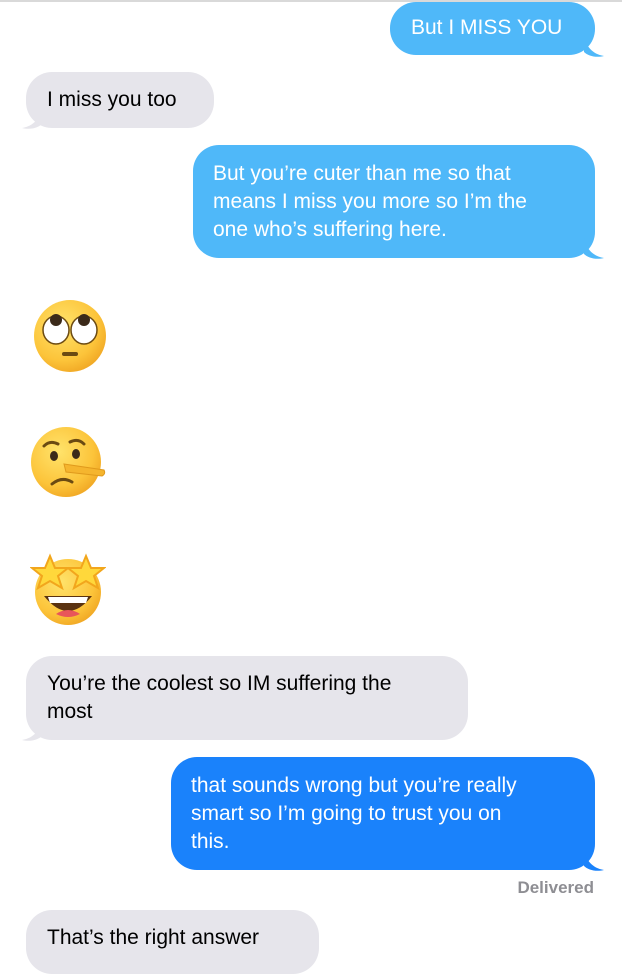 This screenshot has height=974, width=622. Describe the element at coordinates (555, 887) in the screenshot. I see `delivered-status: Delivered` at that location.